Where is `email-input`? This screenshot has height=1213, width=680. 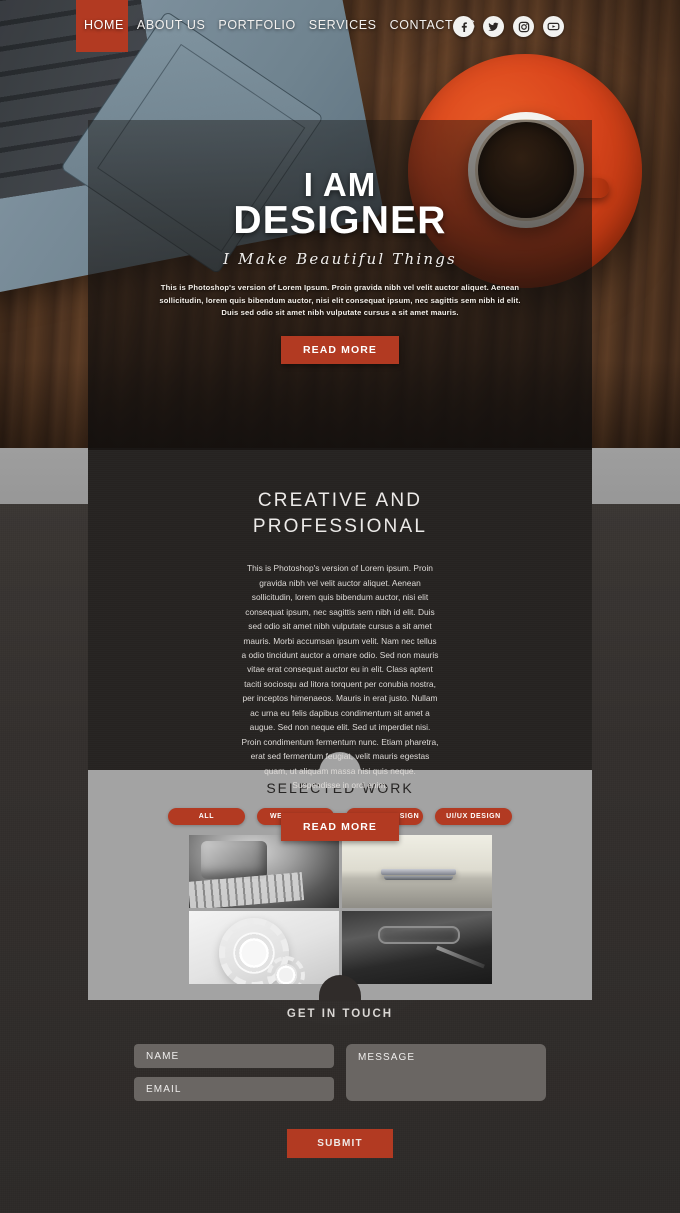
email-input is located at coordinates (234, 1089).